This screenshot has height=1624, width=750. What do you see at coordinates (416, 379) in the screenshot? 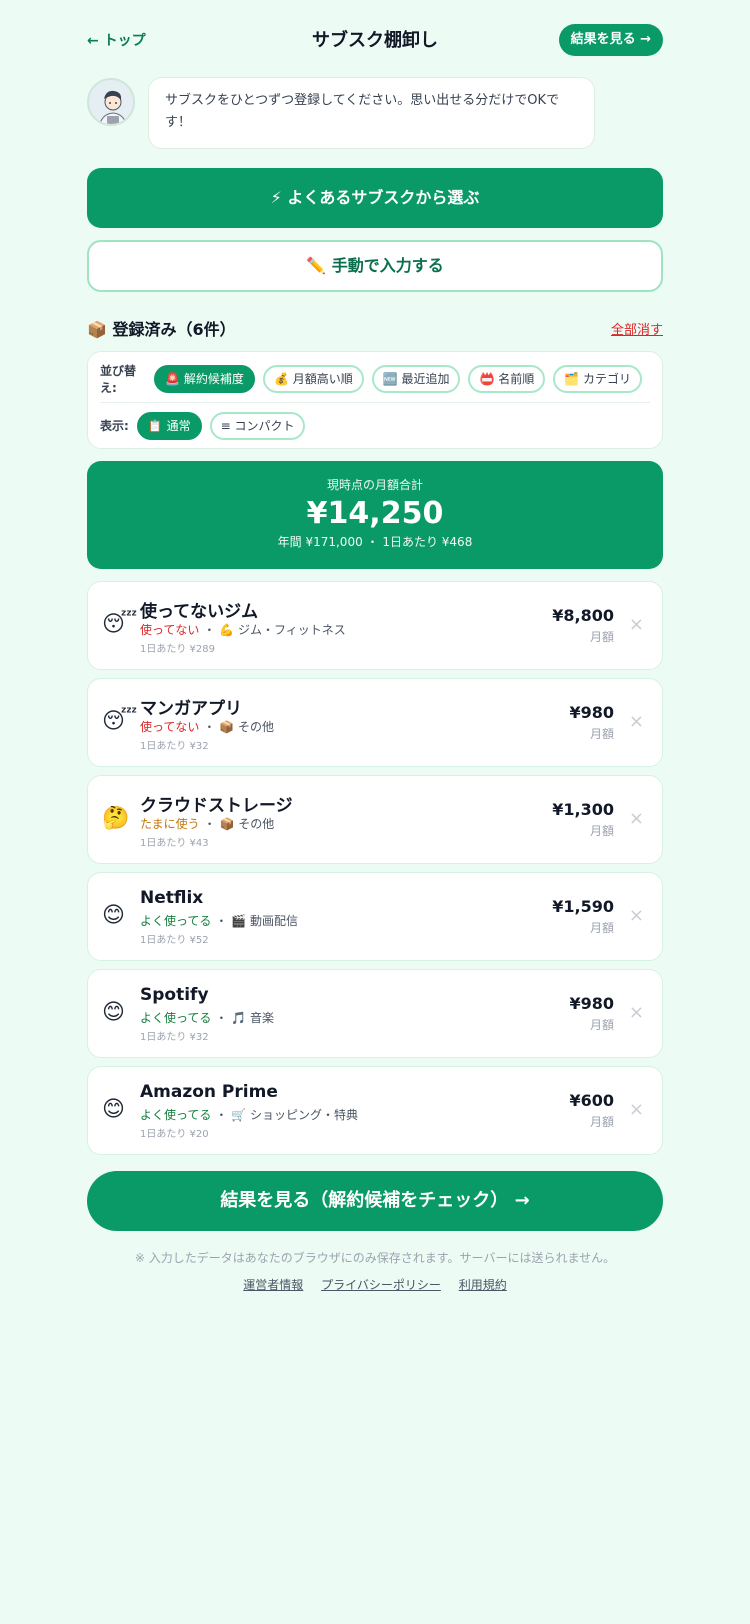
I see `sort-chip: 🆕 最近追加` at bounding box center [416, 379].